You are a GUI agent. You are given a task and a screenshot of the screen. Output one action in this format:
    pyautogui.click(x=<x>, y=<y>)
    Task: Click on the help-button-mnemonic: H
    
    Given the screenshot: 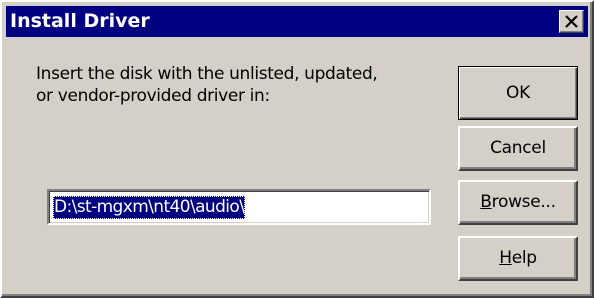 What is the action you would take?
    pyautogui.click(x=505, y=258)
    